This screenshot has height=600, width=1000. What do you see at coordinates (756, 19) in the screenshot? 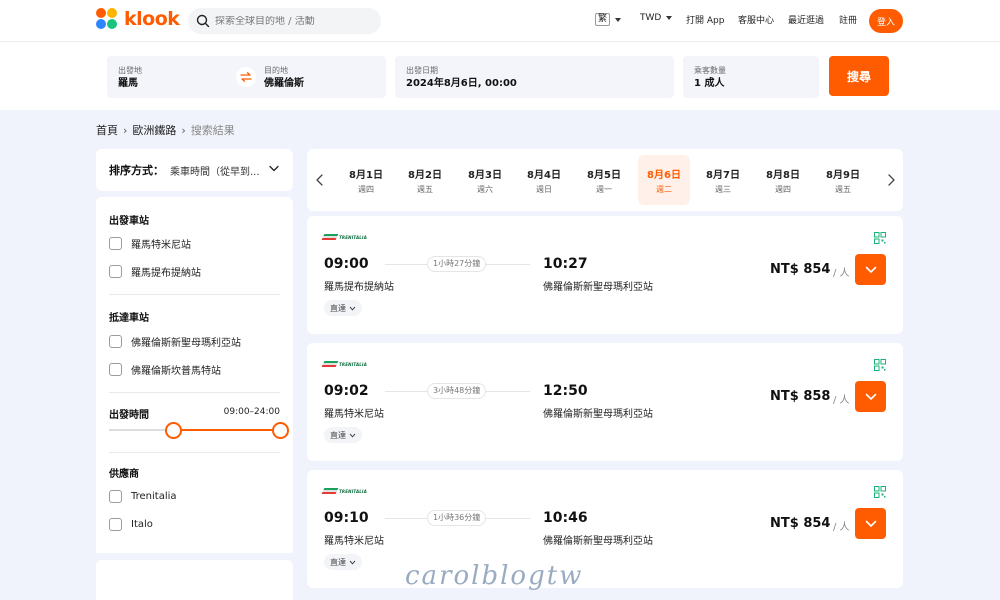
I see `help-center-link: 客服中心` at bounding box center [756, 19].